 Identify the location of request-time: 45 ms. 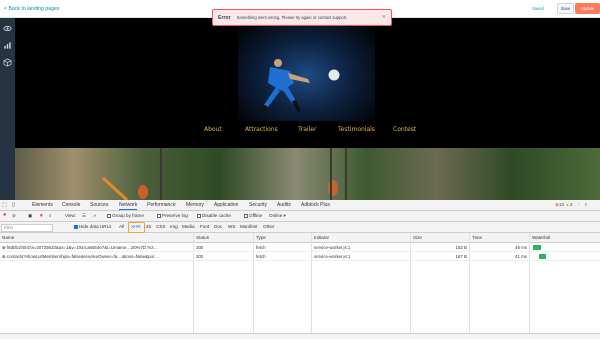
(521, 247).